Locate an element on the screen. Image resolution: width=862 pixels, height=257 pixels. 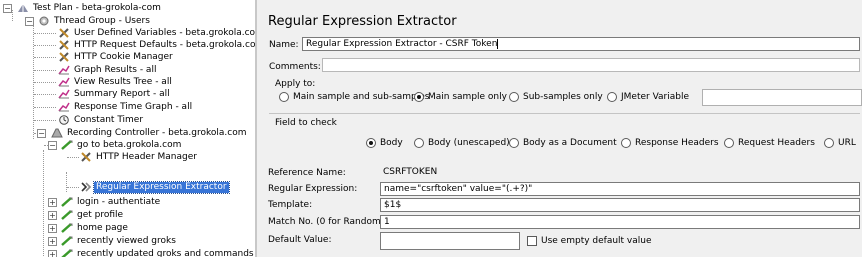
tree-item-go-to-beta: − go to beta.grokola.com is located at coordinates (127, 145).